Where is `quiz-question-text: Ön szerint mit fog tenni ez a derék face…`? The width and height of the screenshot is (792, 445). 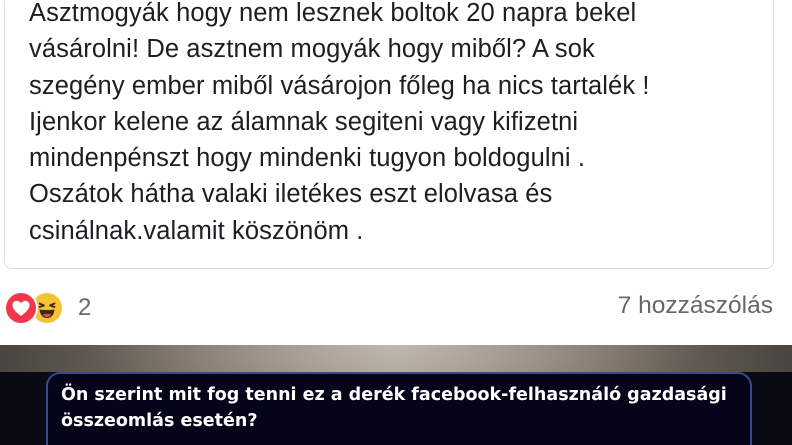 quiz-question-text: Ön szerint mit fog tenni ez a derék face… is located at coordinates (394, 408).